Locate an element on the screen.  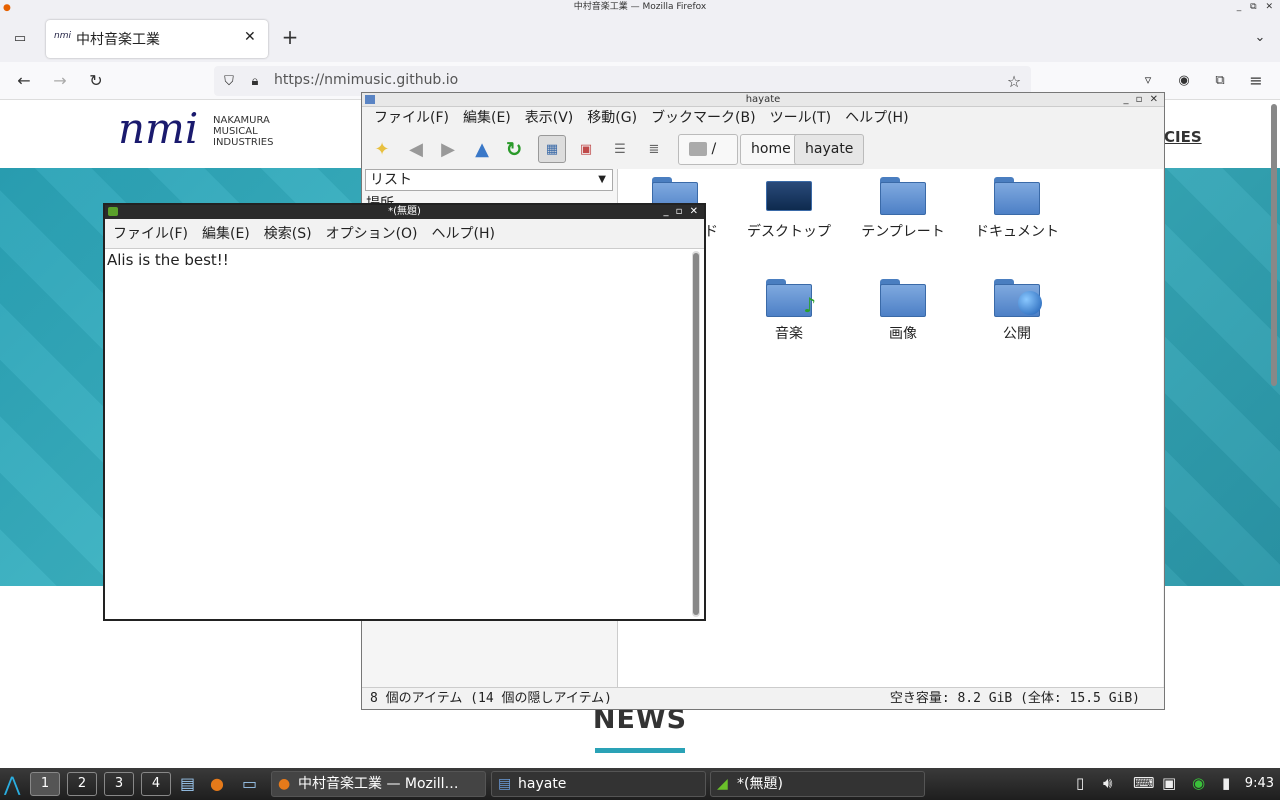
editor-title: *(無題) is located at coordinates (404, 211).